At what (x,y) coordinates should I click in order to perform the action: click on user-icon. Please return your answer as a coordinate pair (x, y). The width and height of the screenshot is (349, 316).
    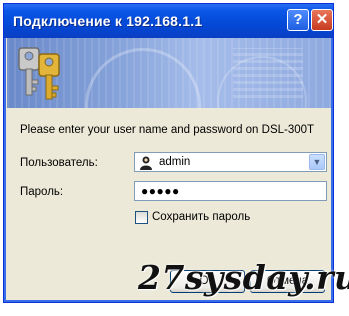
    Looking at the image, I should click on (146, 165).